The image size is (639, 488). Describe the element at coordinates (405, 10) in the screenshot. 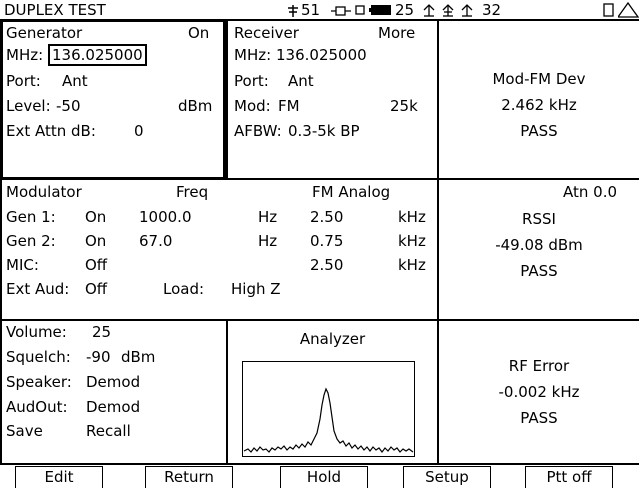

I see `battery-level: 25` at that location.